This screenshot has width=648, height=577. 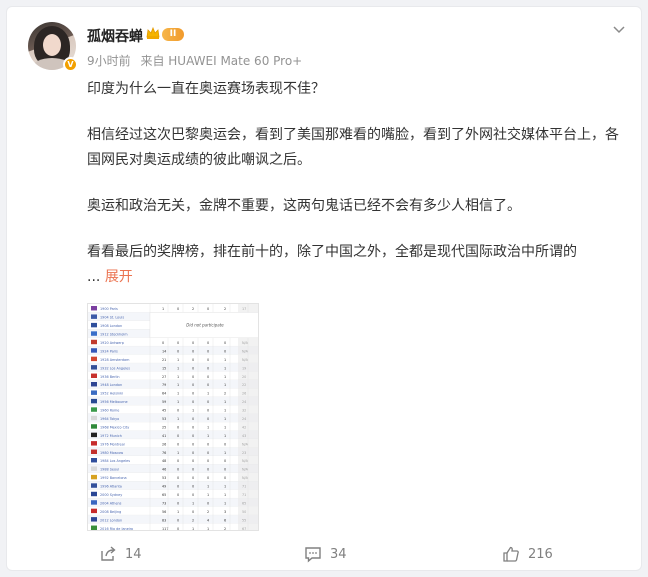 I want to click on medal-cell: 48, so click(x=164, y=461).